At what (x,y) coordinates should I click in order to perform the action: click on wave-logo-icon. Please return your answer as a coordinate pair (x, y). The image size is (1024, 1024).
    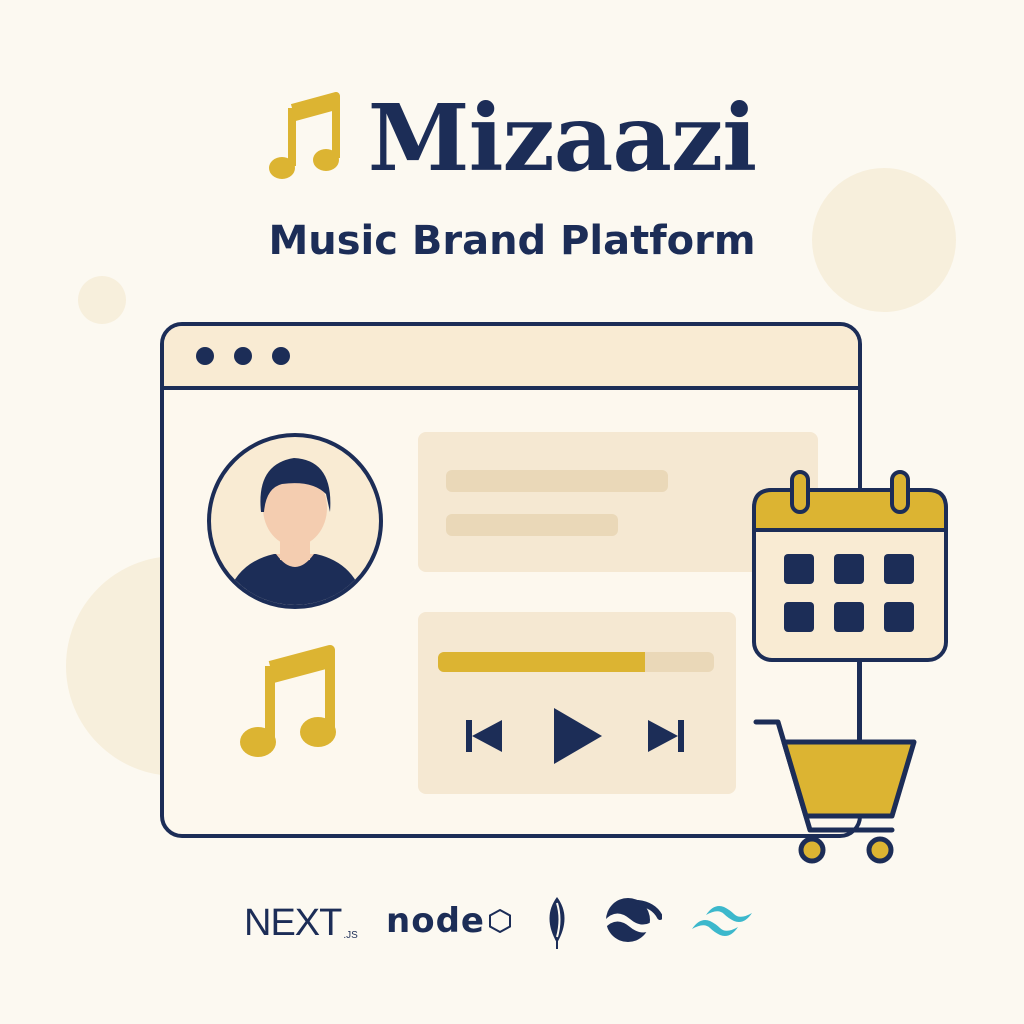
    Looking at the image, I should click on (633, 920).